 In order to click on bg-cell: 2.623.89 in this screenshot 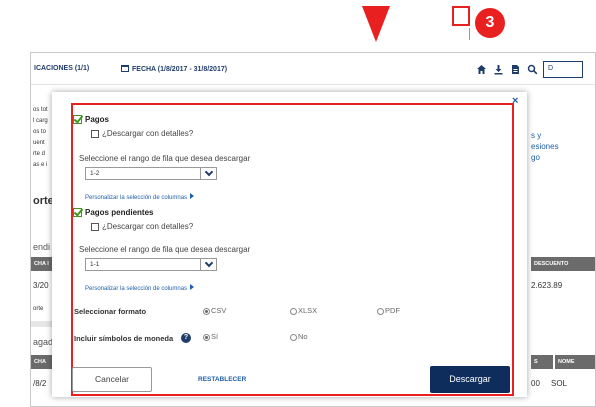, I will do `click(547, 285)`.